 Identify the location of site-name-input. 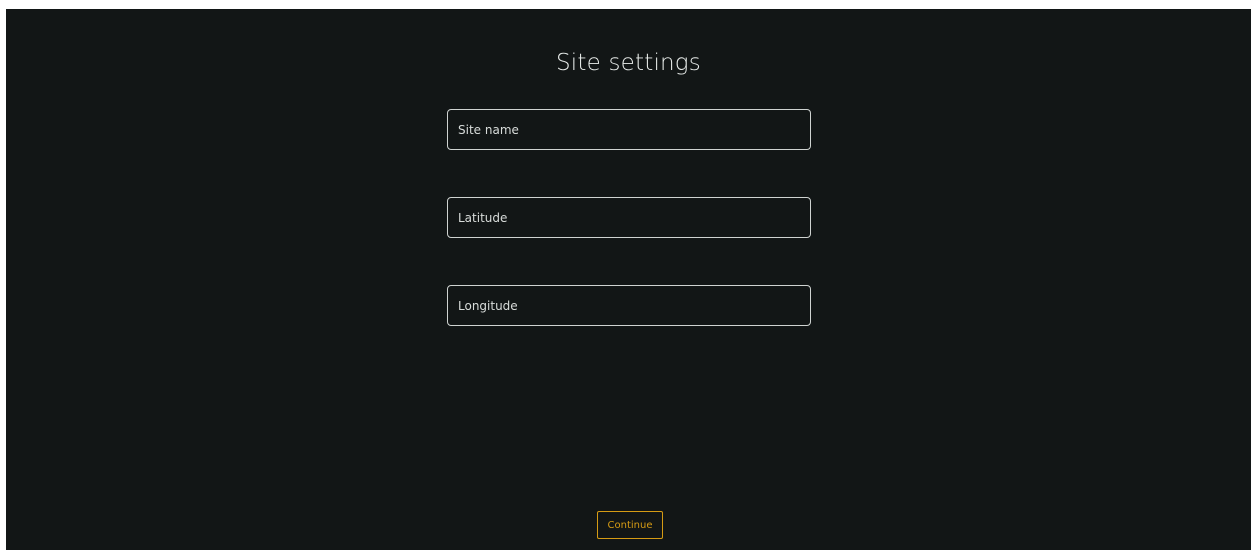
(629, 129).